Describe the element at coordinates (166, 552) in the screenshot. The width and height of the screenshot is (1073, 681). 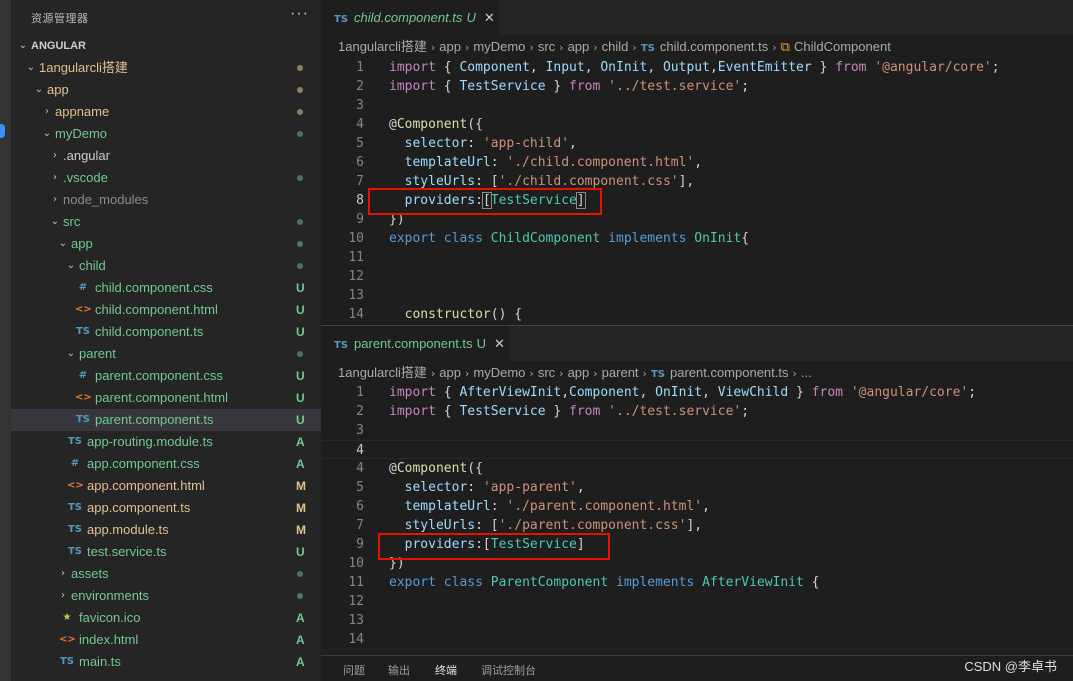
I see `tree-file: TS test.service.ts U` at that location.